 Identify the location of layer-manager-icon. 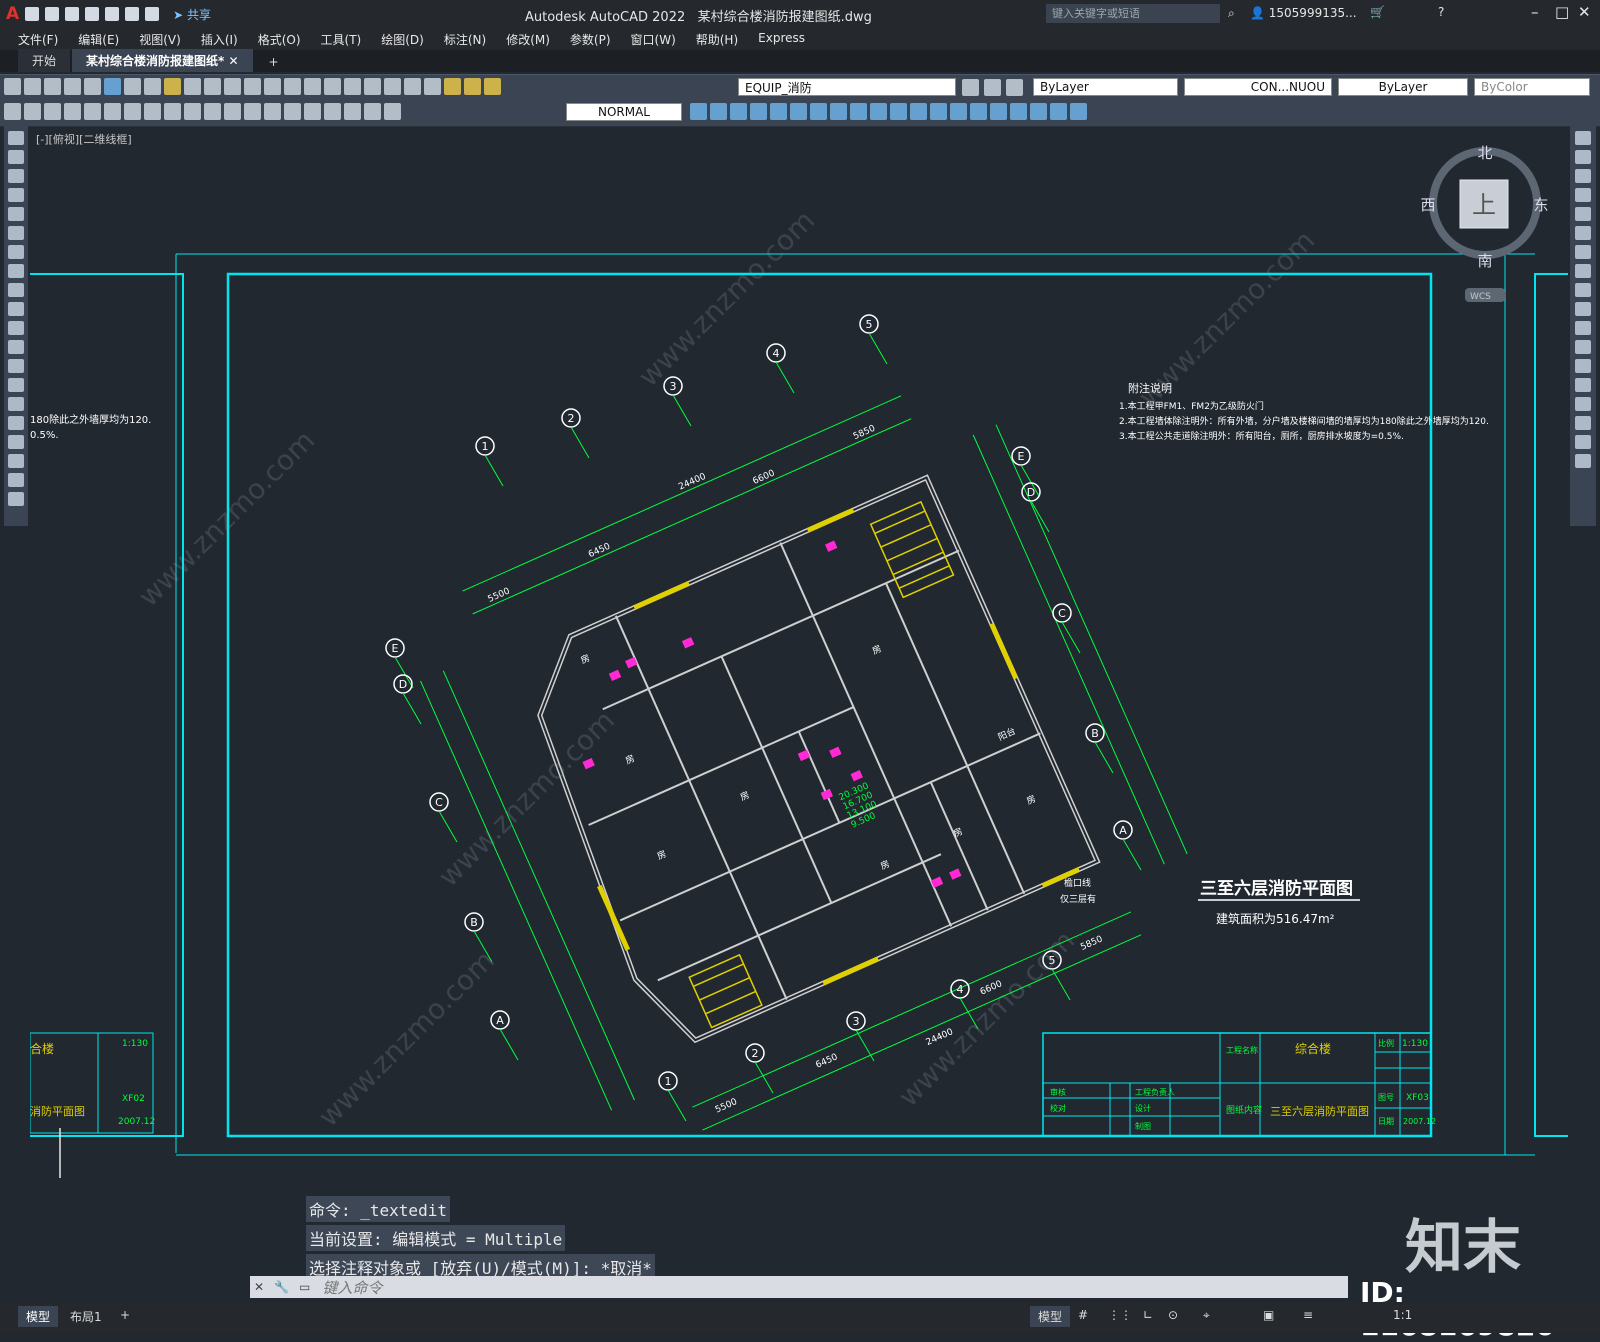
(432, 86).